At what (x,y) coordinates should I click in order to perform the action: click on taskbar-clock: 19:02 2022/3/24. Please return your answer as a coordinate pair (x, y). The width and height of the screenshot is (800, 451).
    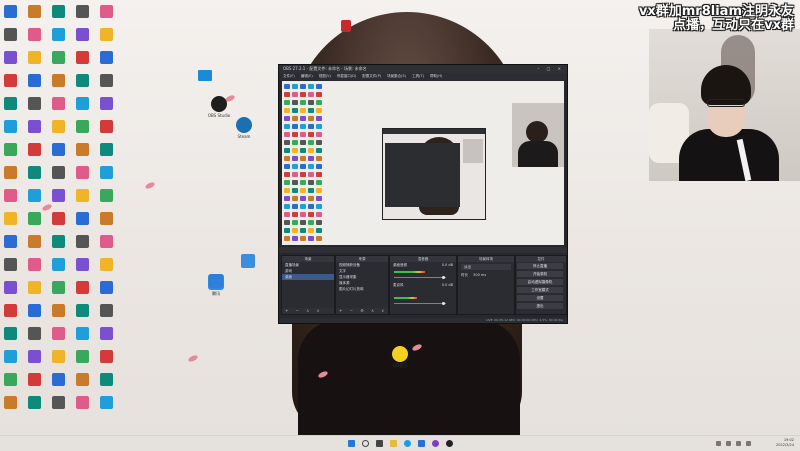
    Looking at the image, I should click on (785, 443).